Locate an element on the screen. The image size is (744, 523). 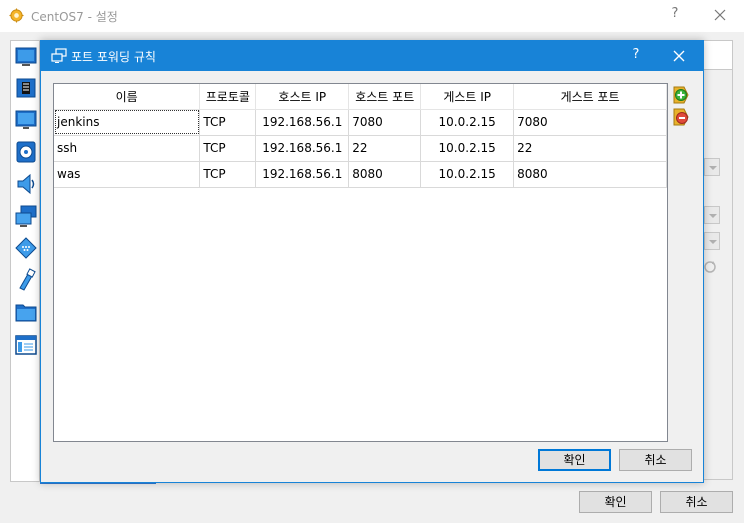
settings-ok-button: 확인 is located at coordinates (615, 502).